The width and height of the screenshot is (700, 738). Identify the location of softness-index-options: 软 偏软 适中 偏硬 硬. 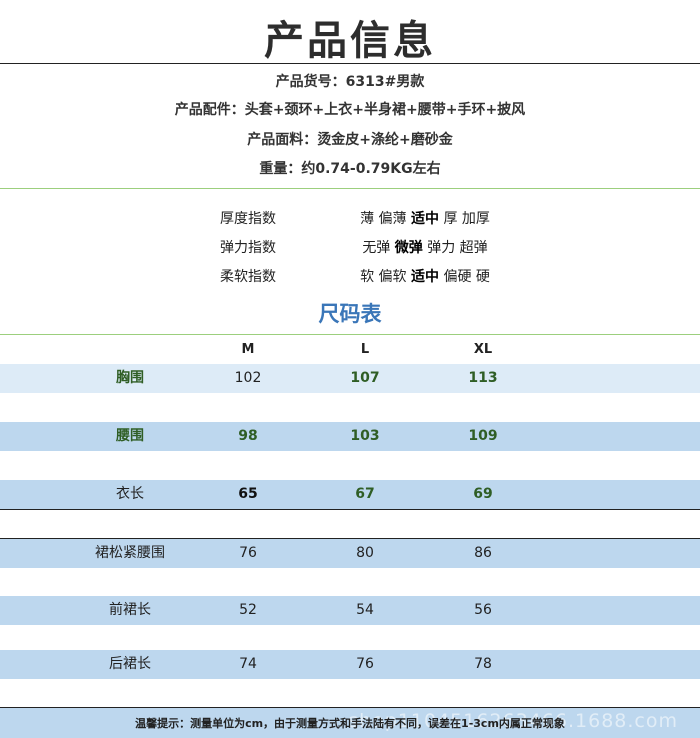
(425, 276).